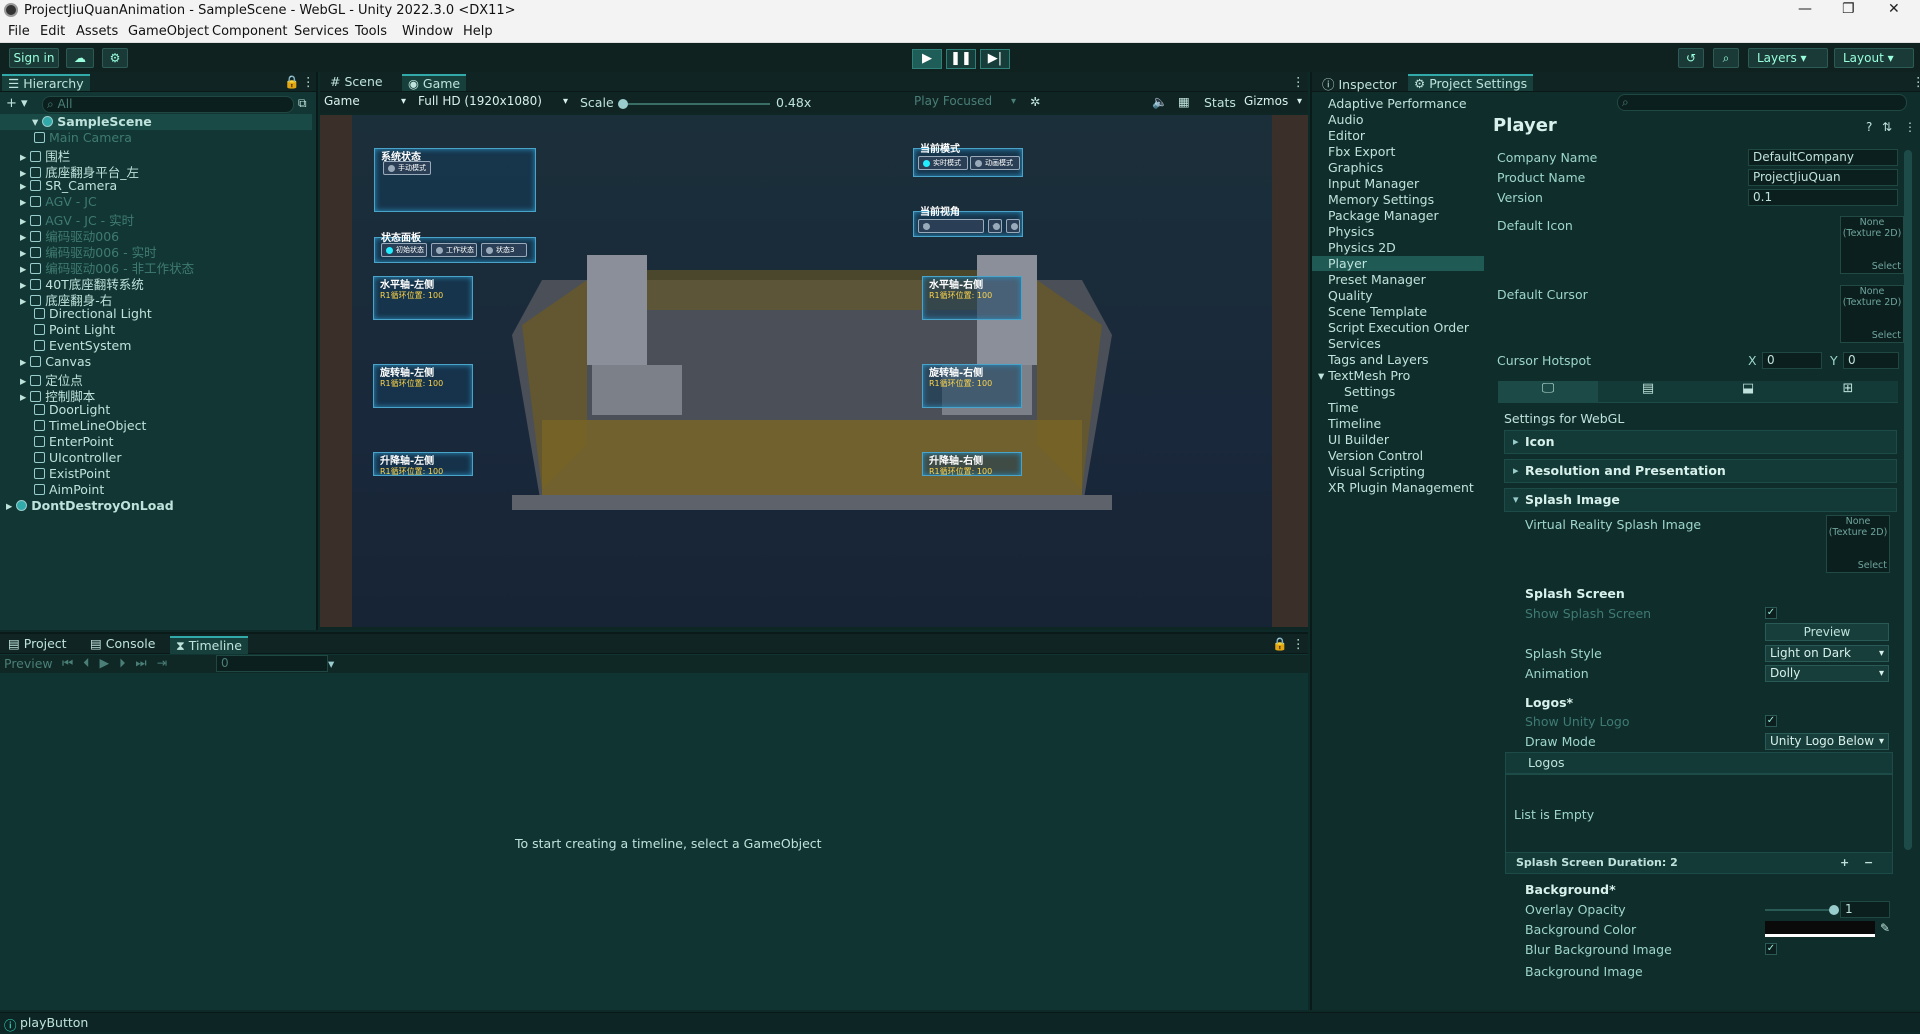  What do you see at coordinates (623, 104) in the screenshot?
I see `scale-slider-handle` at bounding box center [623, 104].